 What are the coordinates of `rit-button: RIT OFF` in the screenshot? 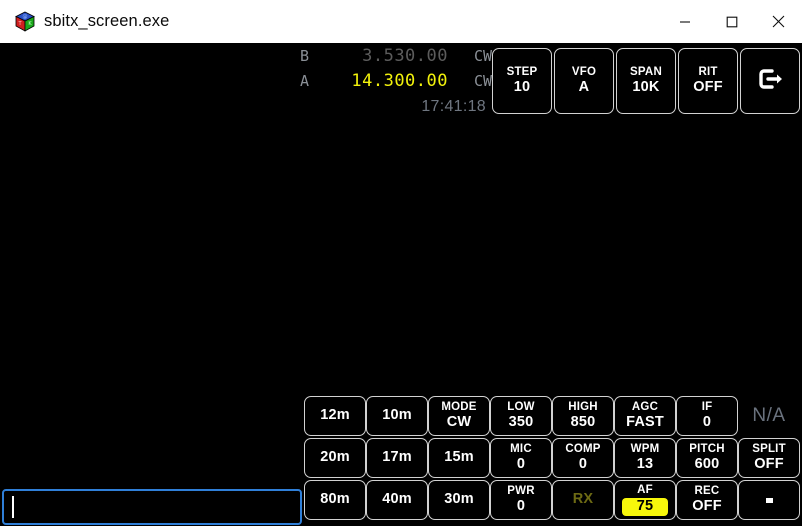 It's located at (708, 81).